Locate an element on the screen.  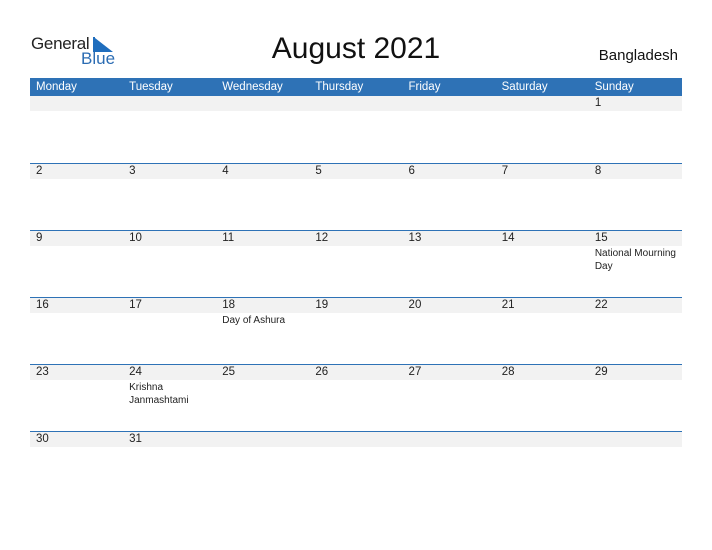
day-number: 15 is located at coordinates (601, 238).